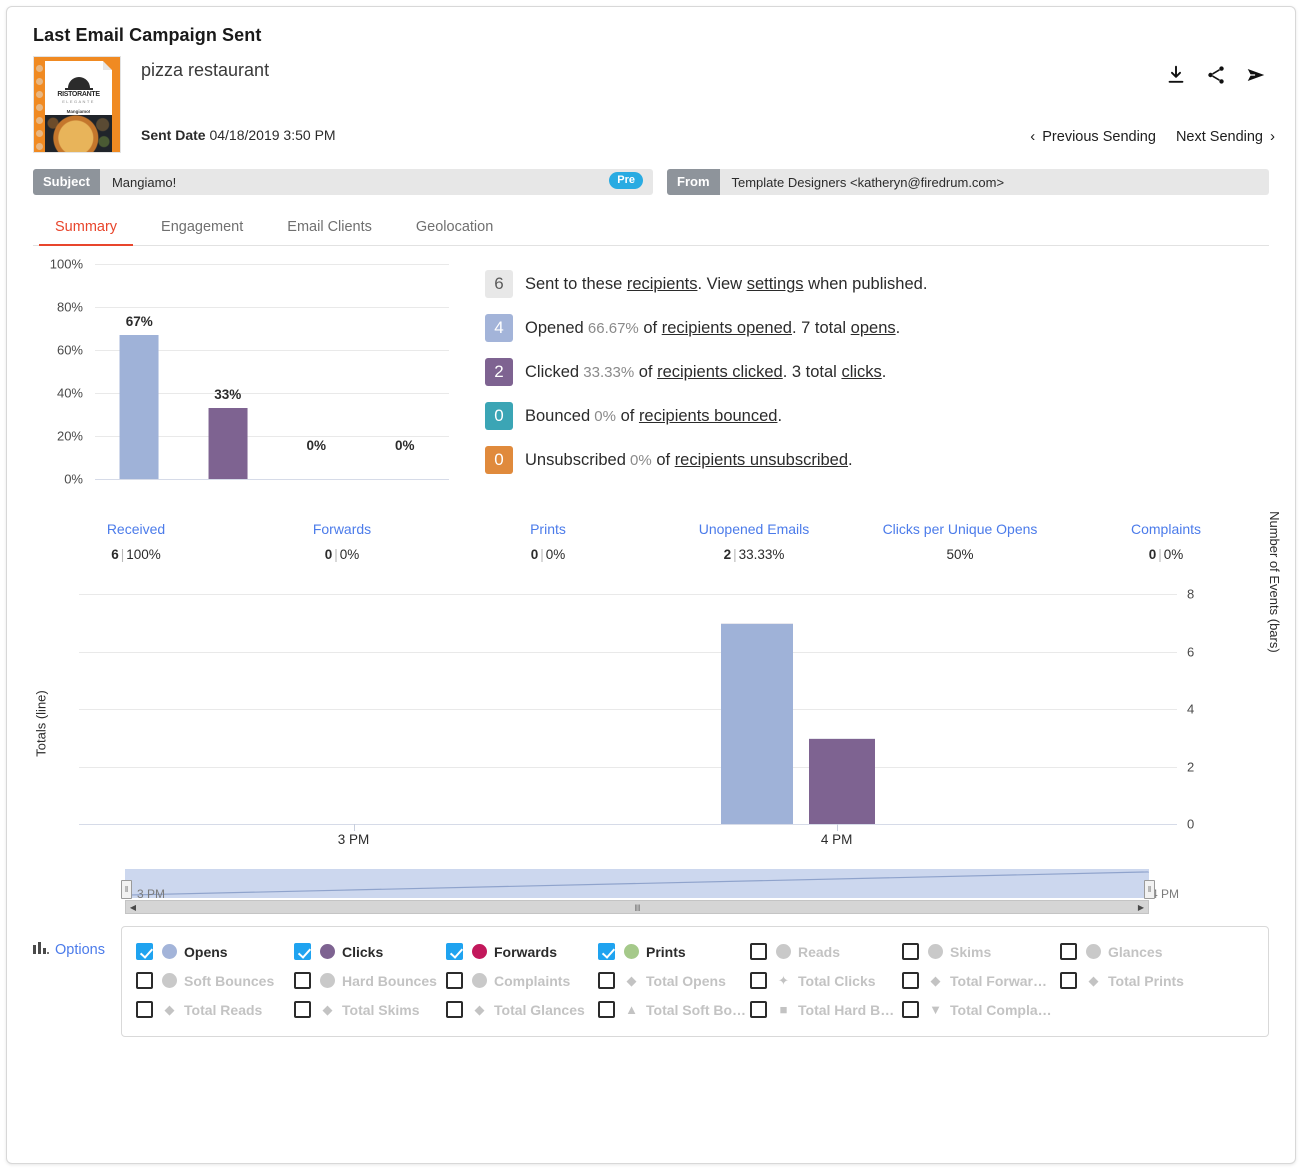  I want to click on stat-link: settings, so click(775, 284).